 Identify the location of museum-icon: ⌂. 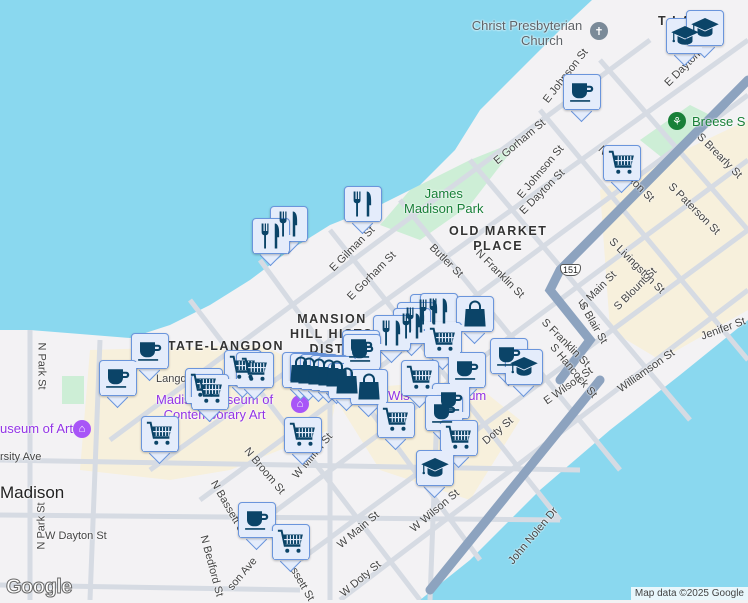
(82, 429).